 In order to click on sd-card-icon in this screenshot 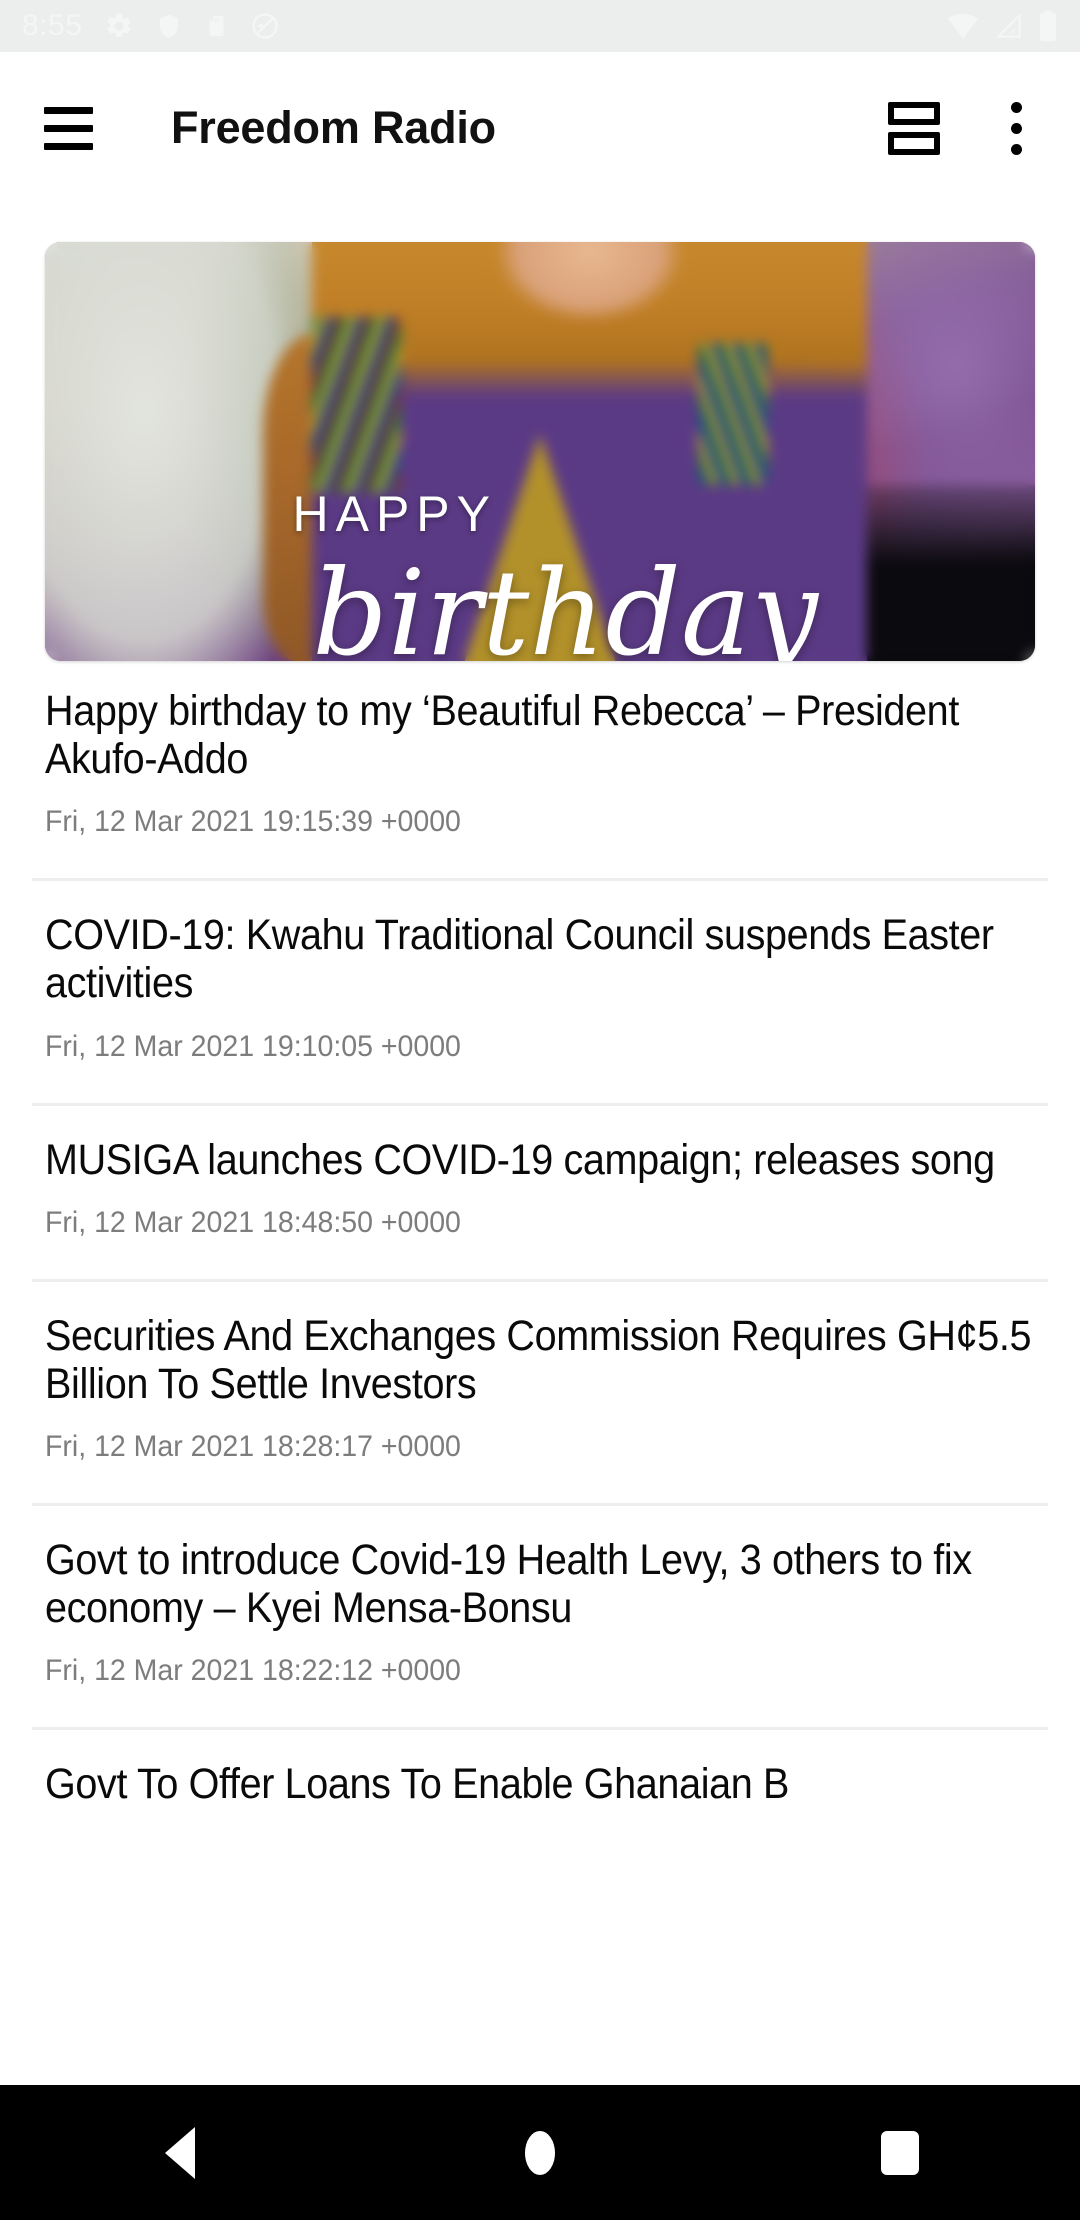, I will do `click(216, 26)`.